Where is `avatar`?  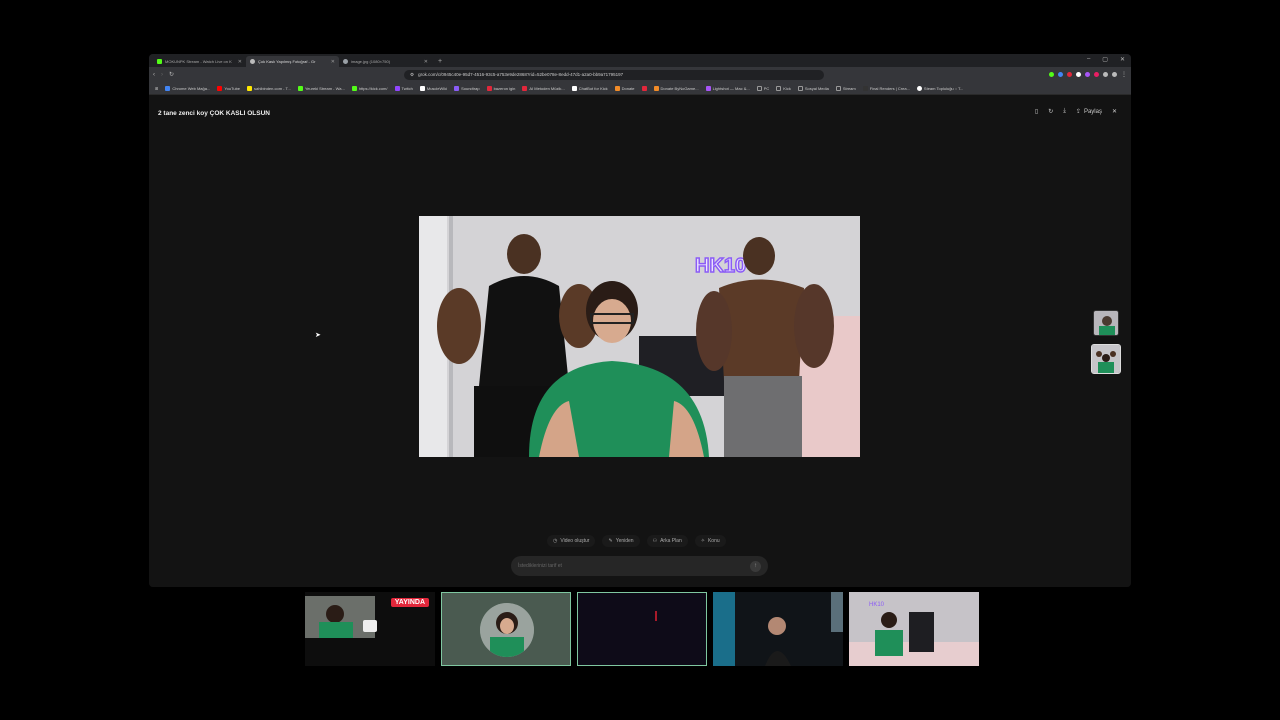
avatar is located at coordinates (507, 630).